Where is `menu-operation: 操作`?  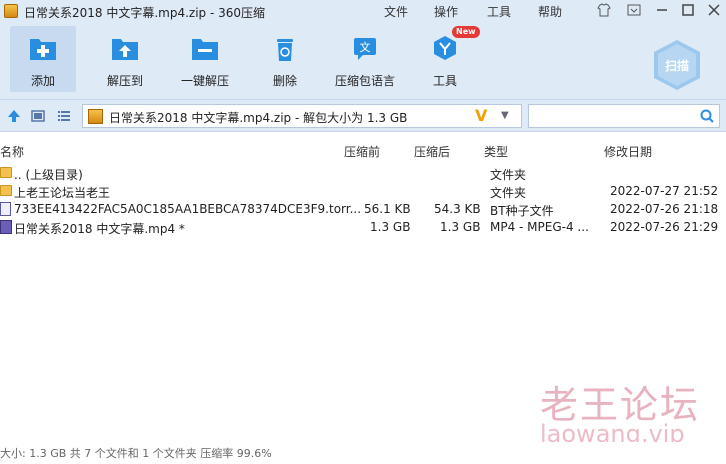
menu-operation: 操作 is located at coordinates (446, 11).